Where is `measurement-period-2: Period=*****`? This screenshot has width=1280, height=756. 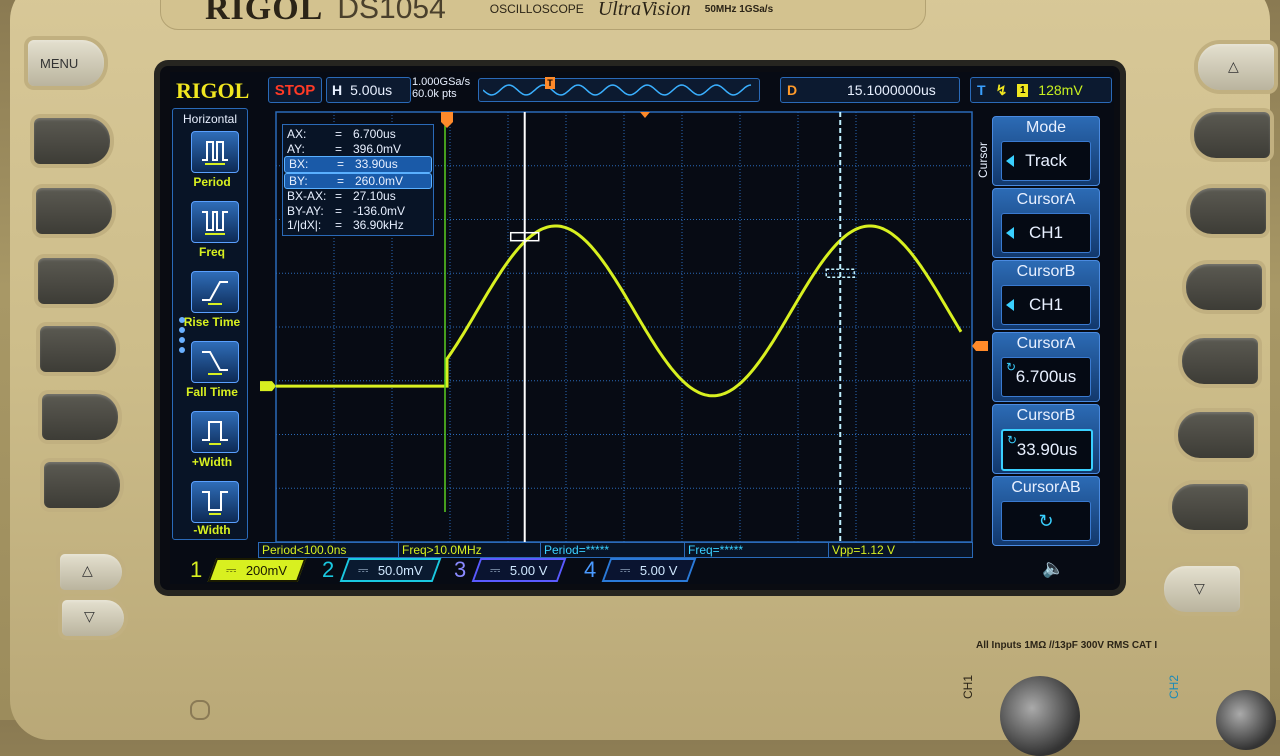 measurement-period-2: Period=***** is located at coordinates (612, 550).